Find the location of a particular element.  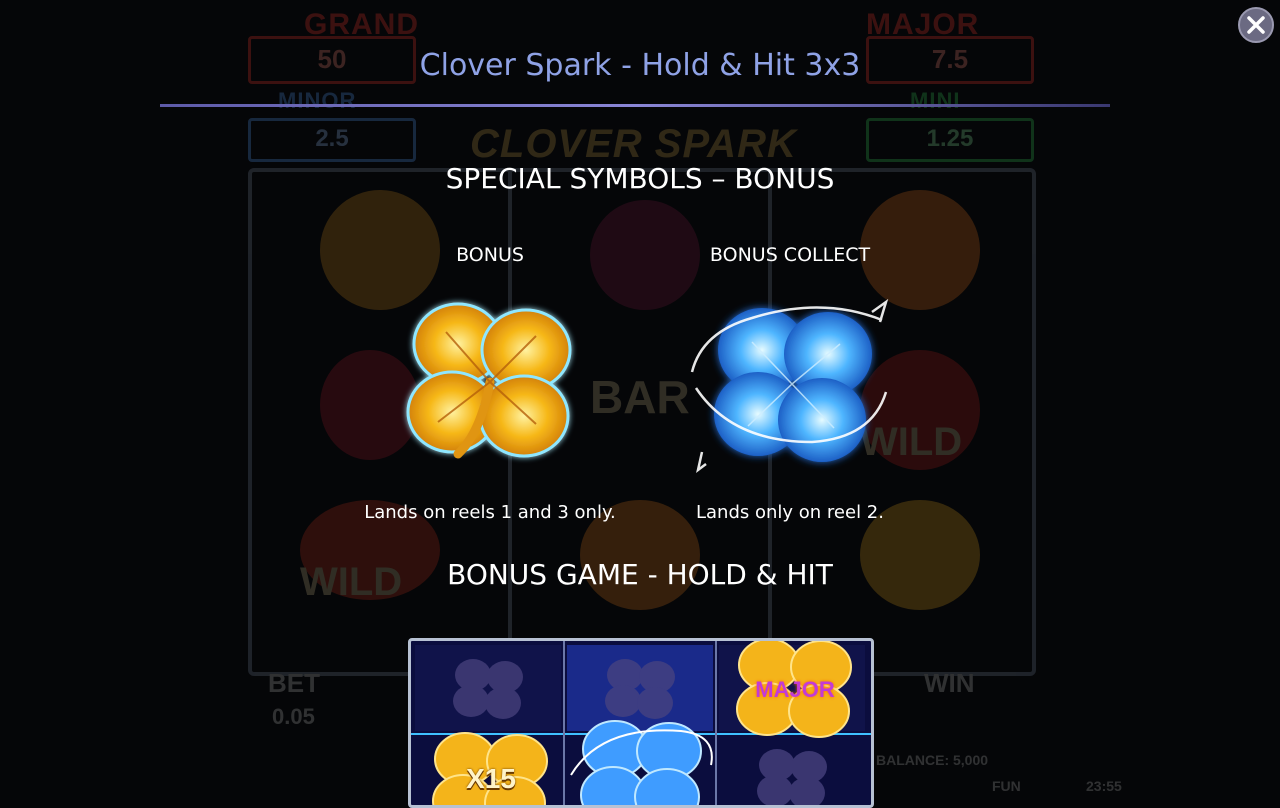

bonus-collect-symbol-description: Lands only on reel 2. is located at coordinates (790, 512).